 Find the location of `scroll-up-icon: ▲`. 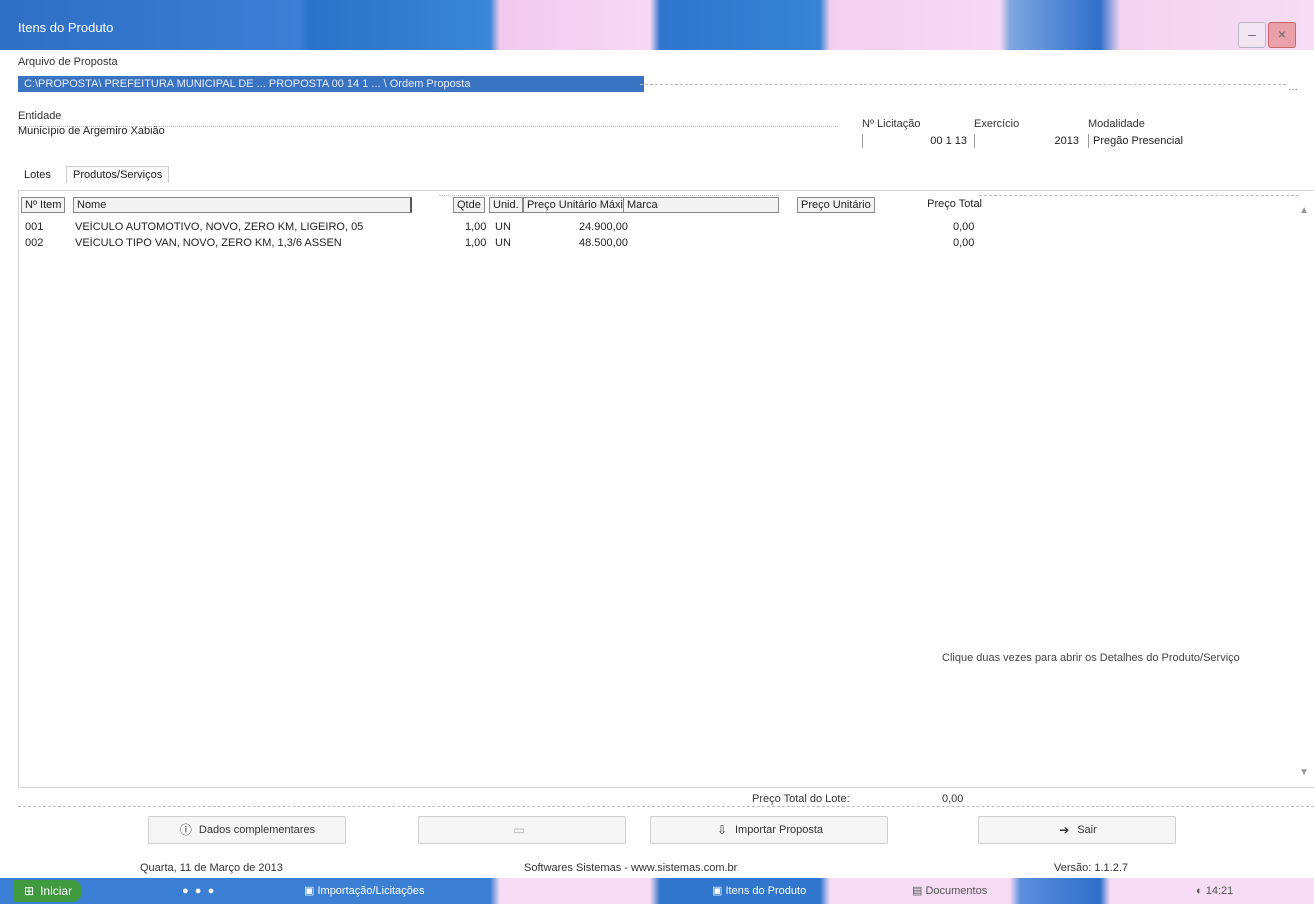

scroll-up-icon: ▲ is located at coordinates (1304, 210).